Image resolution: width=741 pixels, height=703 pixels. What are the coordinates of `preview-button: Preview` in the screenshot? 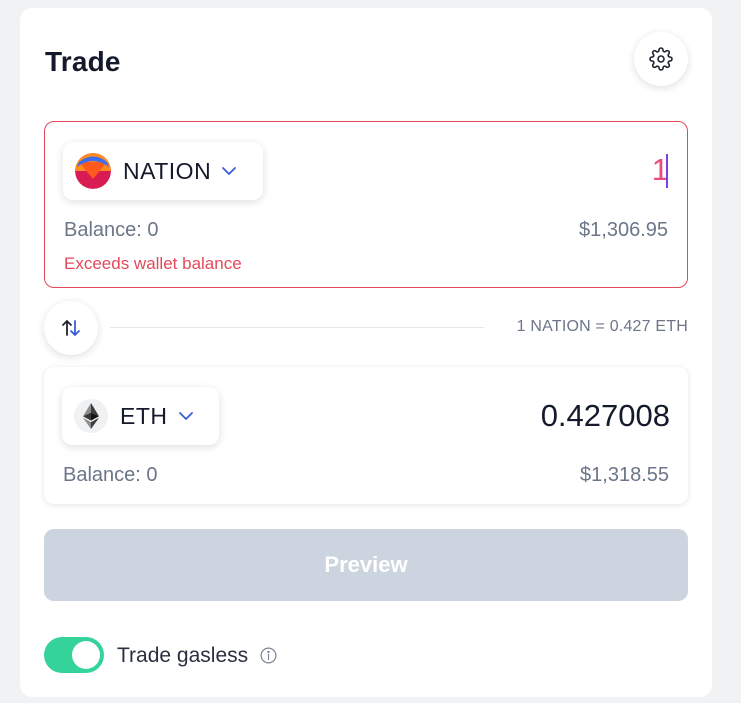 It's located at (366, 565).